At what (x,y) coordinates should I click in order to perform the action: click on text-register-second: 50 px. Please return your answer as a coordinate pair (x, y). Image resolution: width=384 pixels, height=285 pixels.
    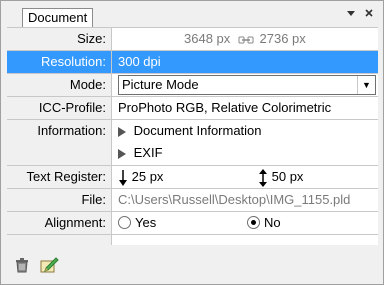
    Looking at the image, I should click on (280, 177).